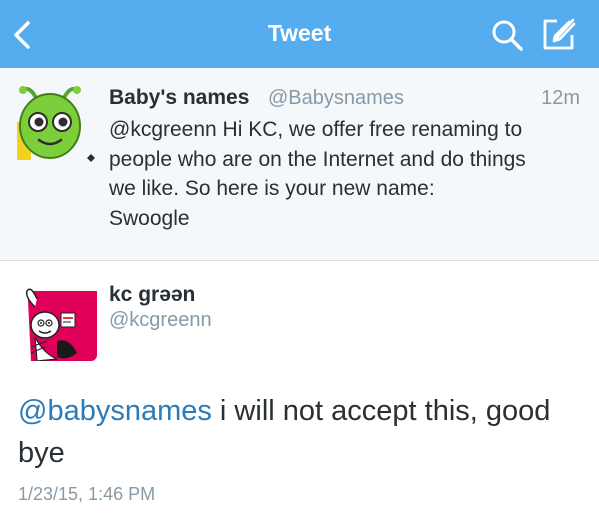  I want to click on main-author-name: kc grəən, so click(152, 295).